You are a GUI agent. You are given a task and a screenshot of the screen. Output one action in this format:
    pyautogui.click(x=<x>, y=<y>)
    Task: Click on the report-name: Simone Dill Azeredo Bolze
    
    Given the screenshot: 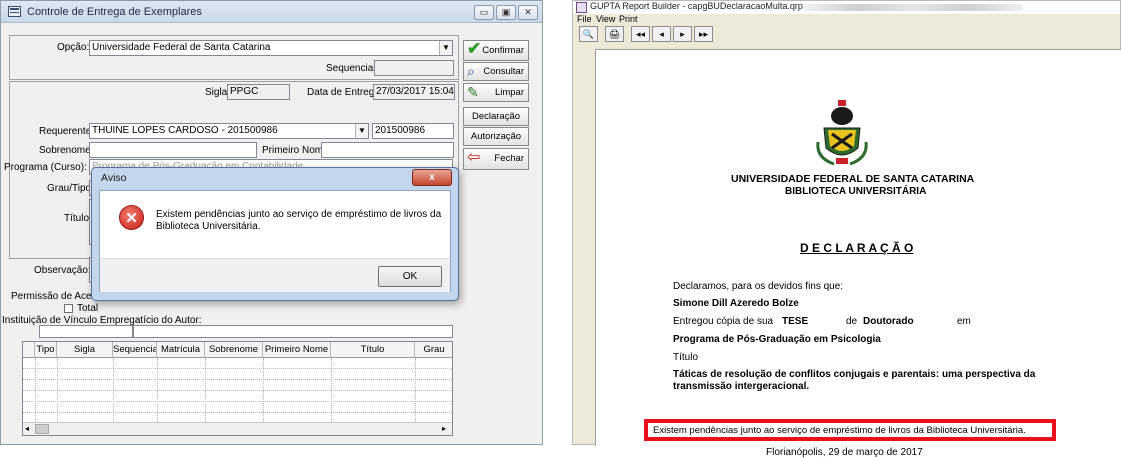 What is the action you would take?
    pyautogui.click(x=736, y=303)
    